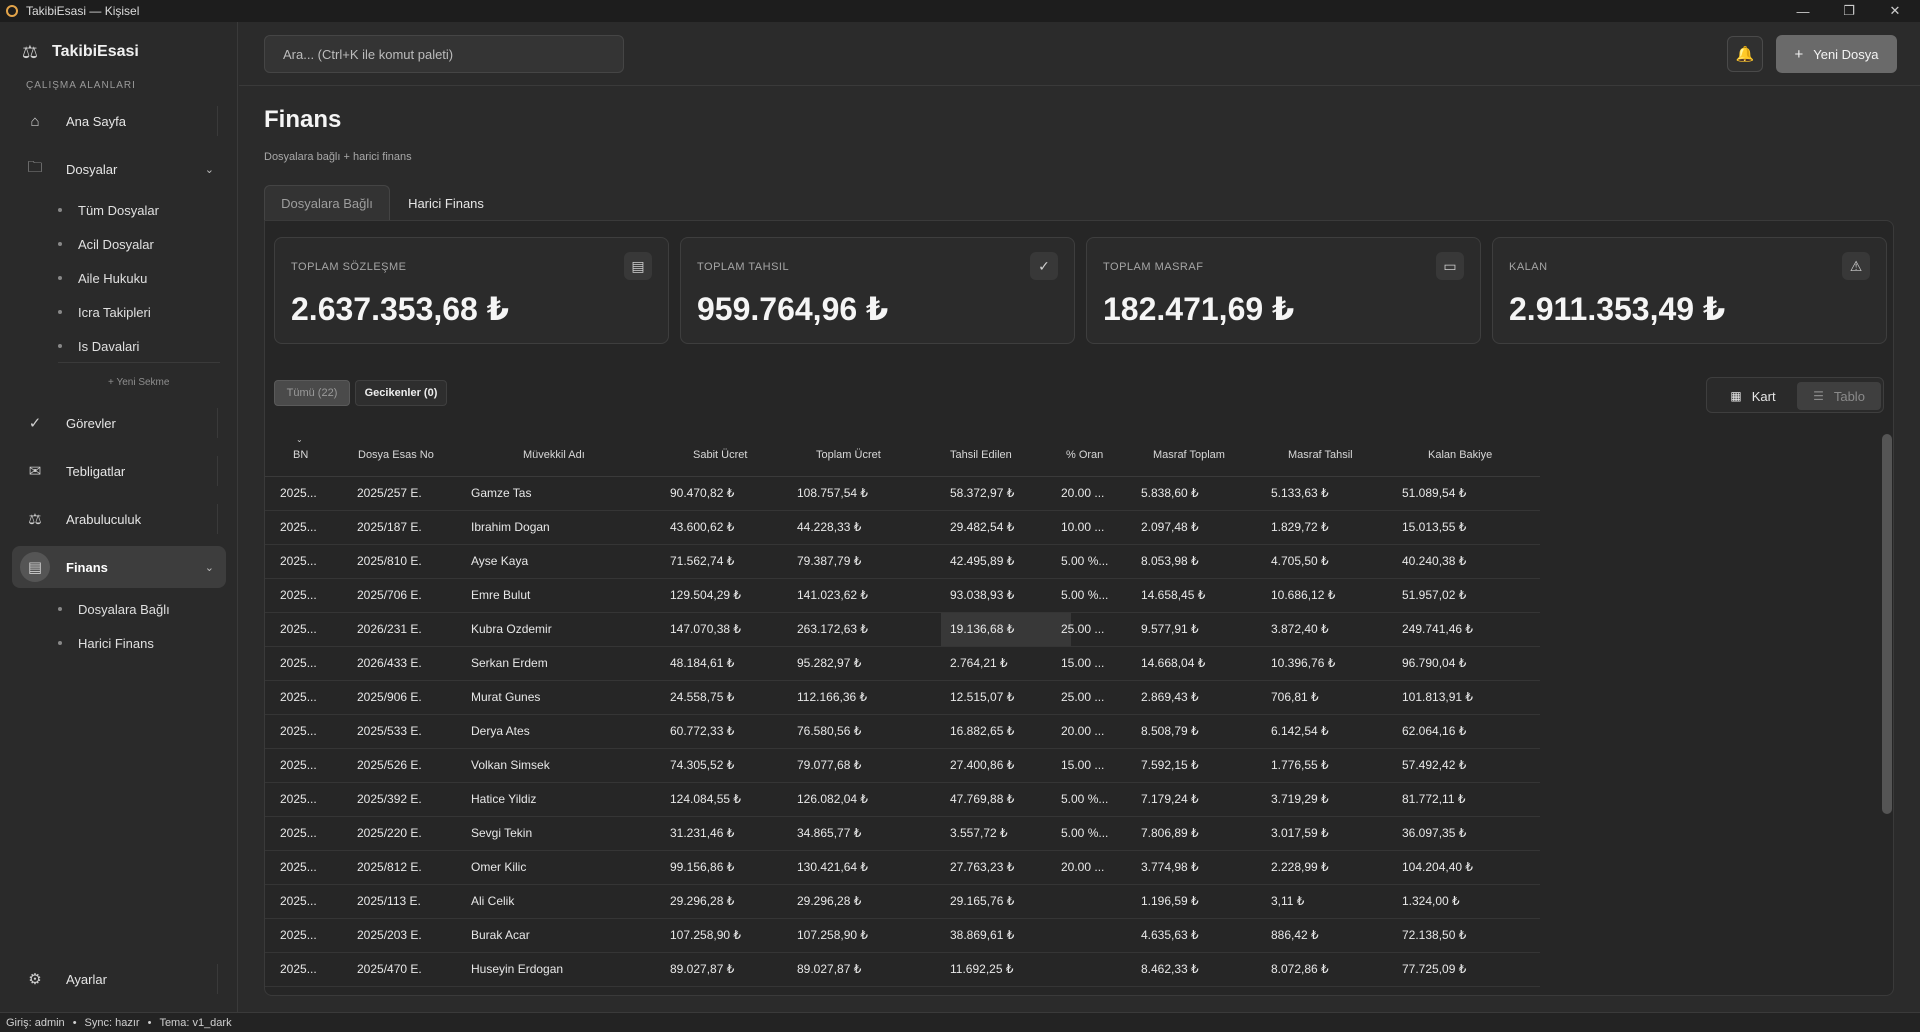 The width and height of the screenshot is (1920, 1032). Describe the element at coordinates (138, 382) in the screenshot. I see `new-tab-link: + Yeni Sekme` at that location.